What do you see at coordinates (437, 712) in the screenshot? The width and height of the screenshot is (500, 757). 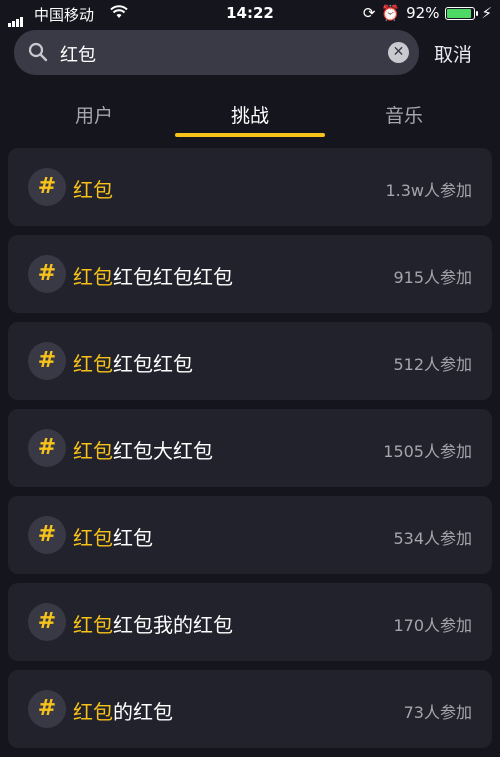 I see `participant-count: 73人参加` at bounding box center [437, 712].